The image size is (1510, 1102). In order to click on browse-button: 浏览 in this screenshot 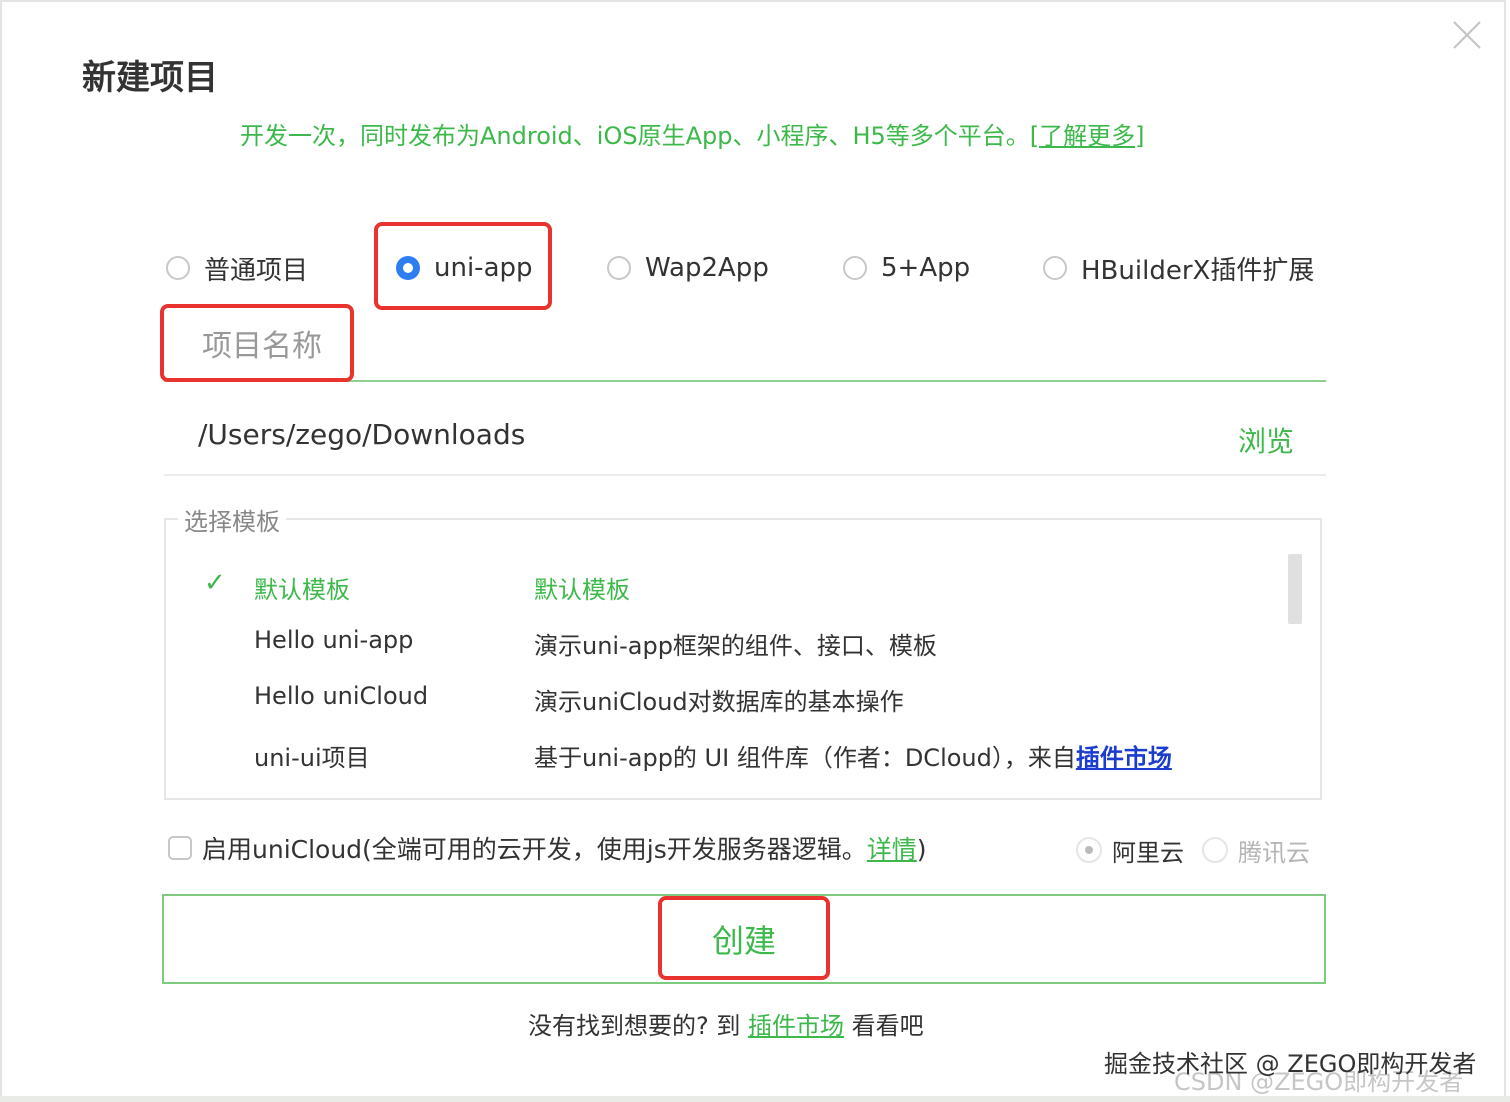, I will do `click(1266, 440)`.